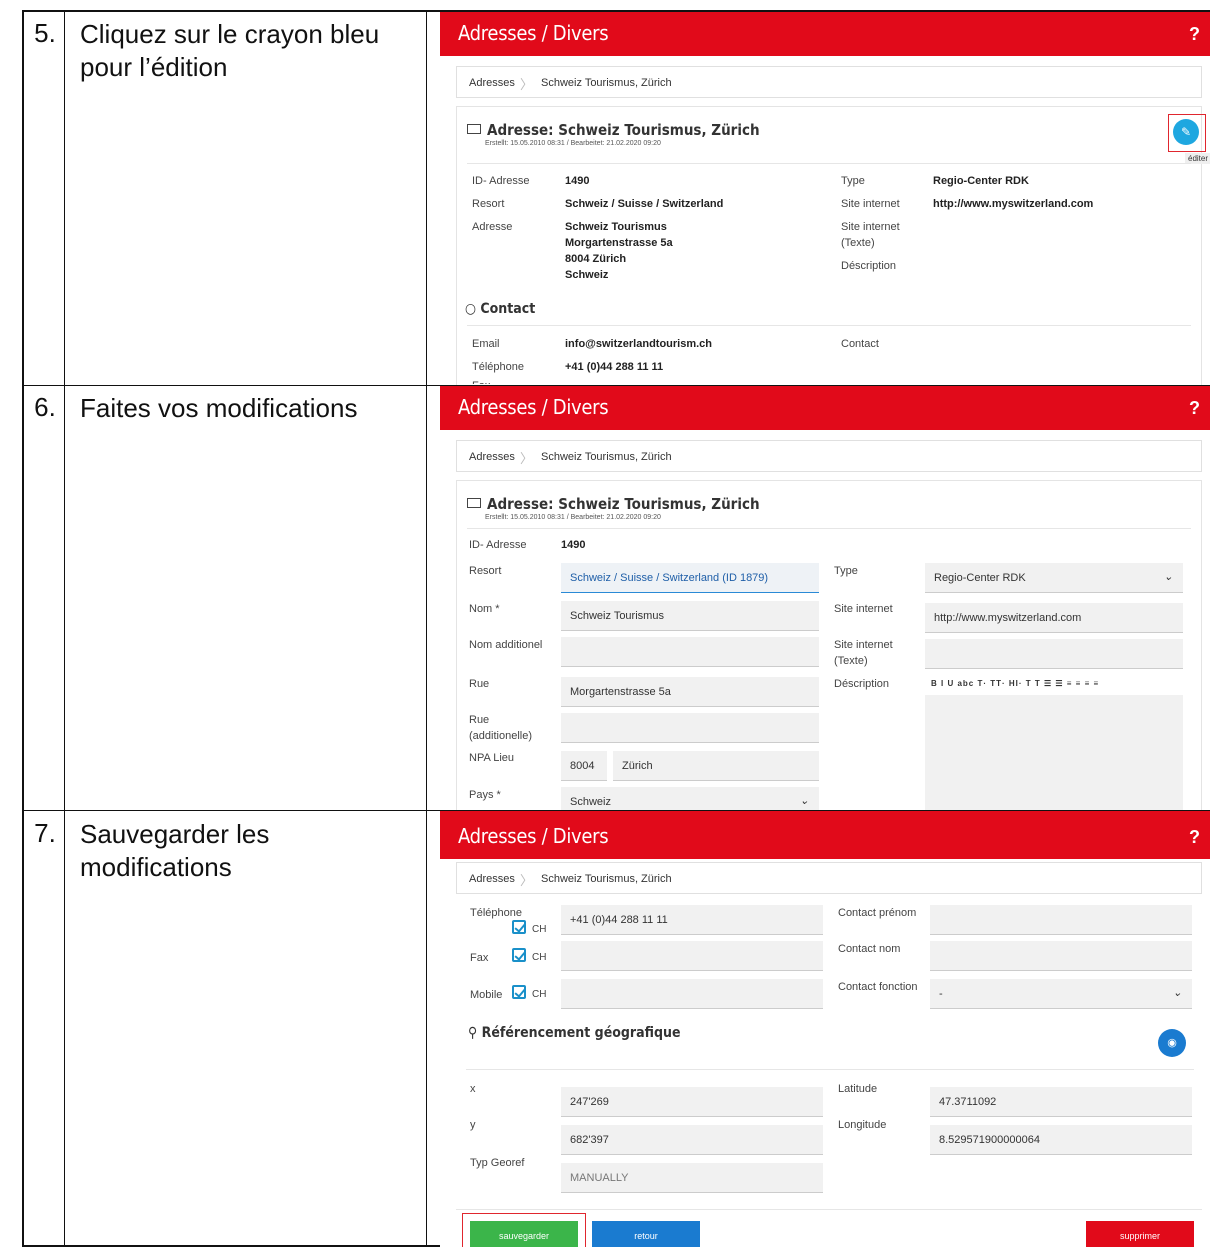  I want to click on contact-prenom-input, so click(1061, 920).